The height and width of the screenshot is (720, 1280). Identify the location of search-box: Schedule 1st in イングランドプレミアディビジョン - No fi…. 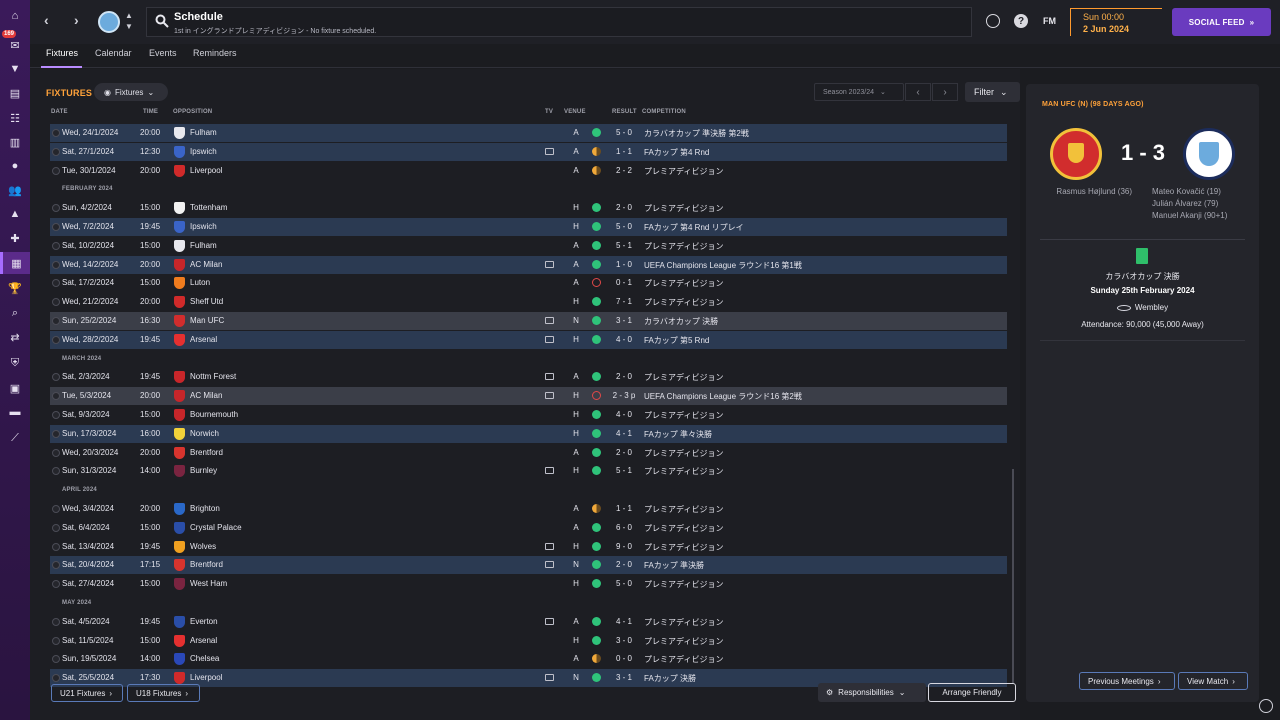
(559, 22).